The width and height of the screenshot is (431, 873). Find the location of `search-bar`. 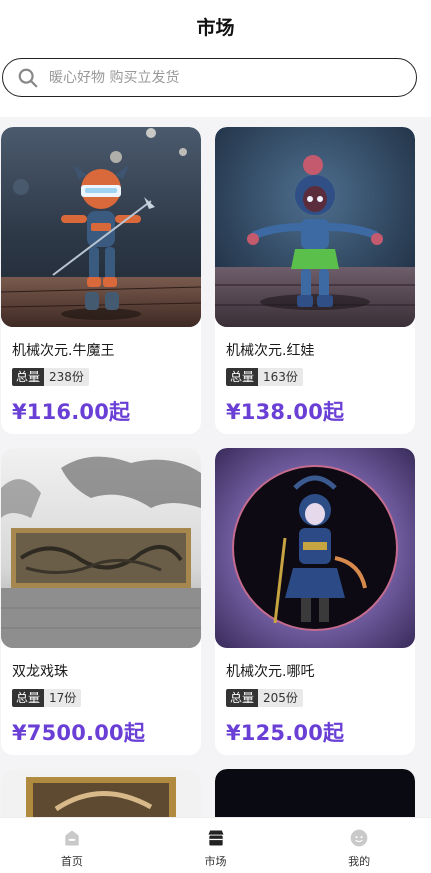

search-bar is located at coordinates (209, 77).